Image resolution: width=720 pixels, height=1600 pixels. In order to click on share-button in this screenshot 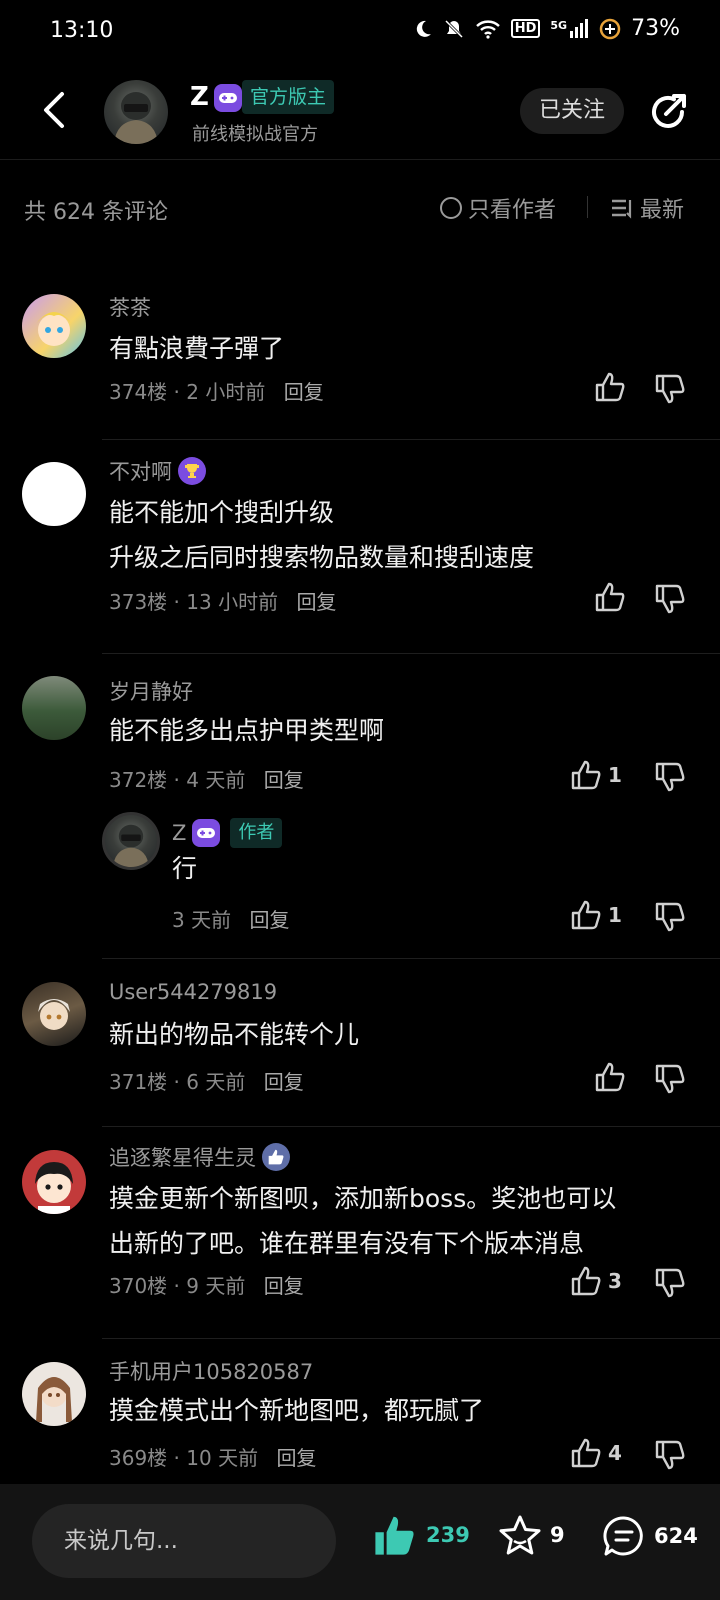, I will do `click(668, 112)`.